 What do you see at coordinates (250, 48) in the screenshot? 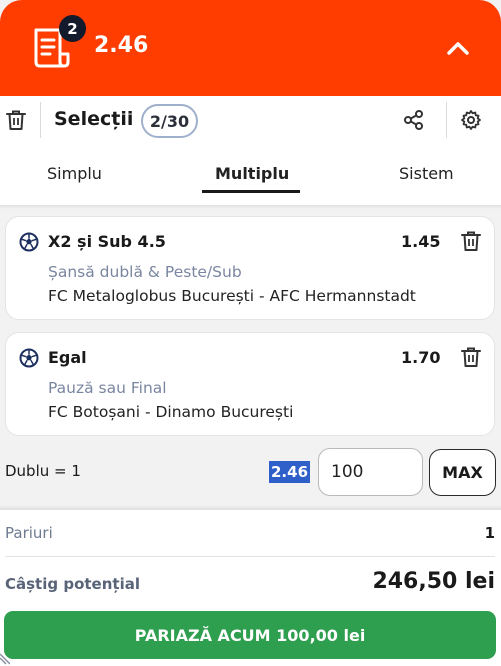
I see `betslip-topbar: 2 2.46` at bounding box center [250, 48].